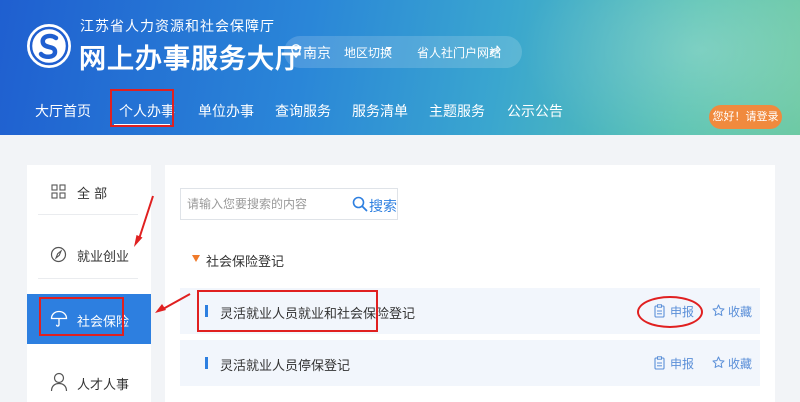 The width and height of the screenshot is (800, 402). Describe the element at coordinates (59, 382) in the screenshot. I see `person-icon` at that location.